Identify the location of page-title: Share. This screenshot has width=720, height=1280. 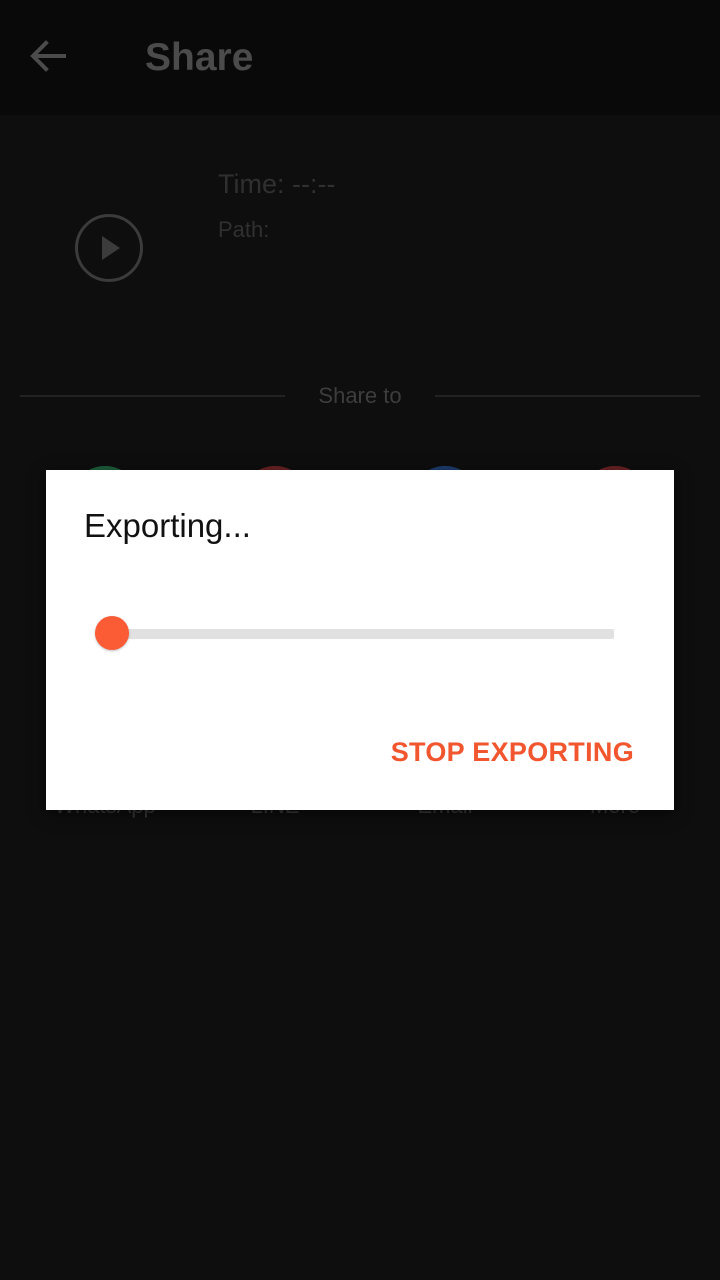
(199, 57).